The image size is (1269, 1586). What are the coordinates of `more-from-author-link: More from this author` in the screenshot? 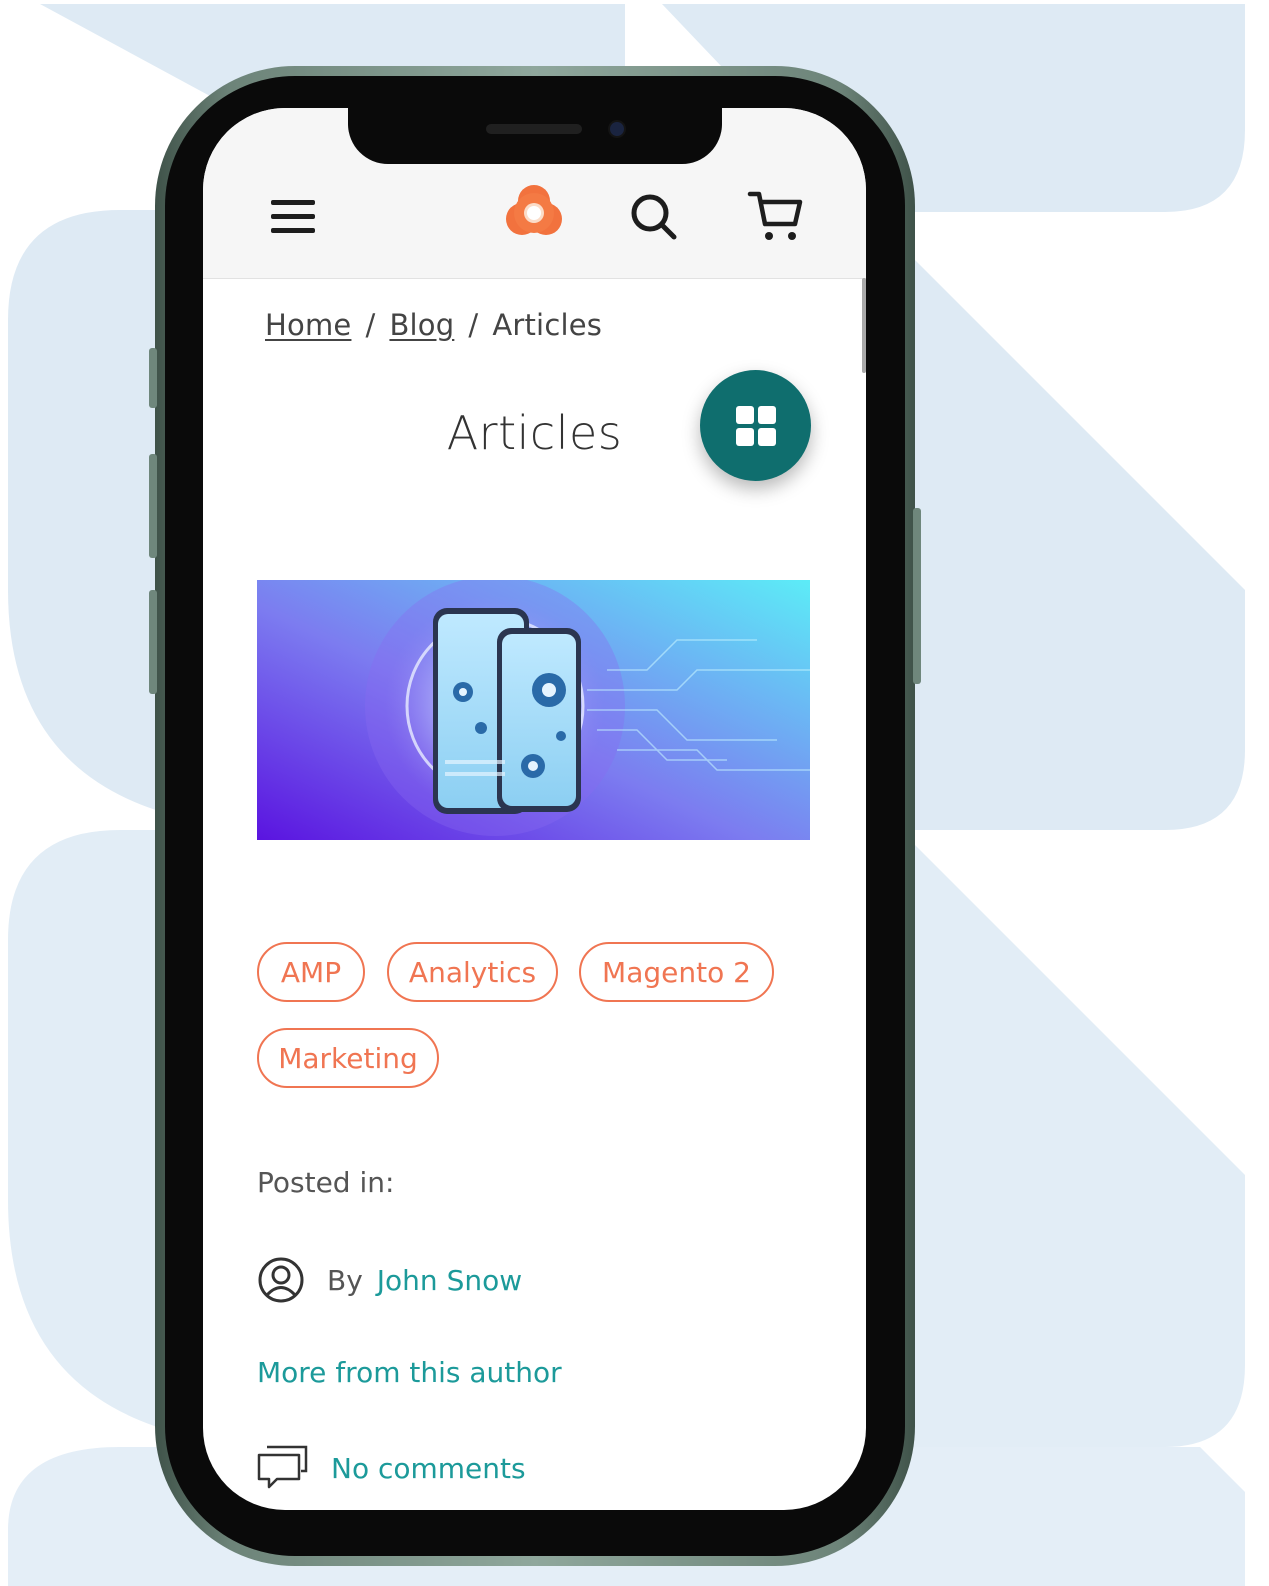 It's located at (409, 1372).